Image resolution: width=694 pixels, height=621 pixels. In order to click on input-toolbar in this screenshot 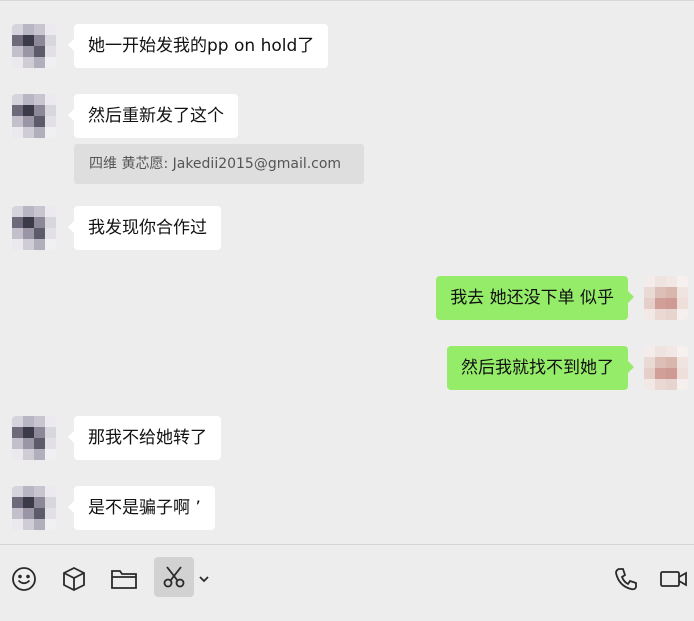, I will do `click(347, 582)`.